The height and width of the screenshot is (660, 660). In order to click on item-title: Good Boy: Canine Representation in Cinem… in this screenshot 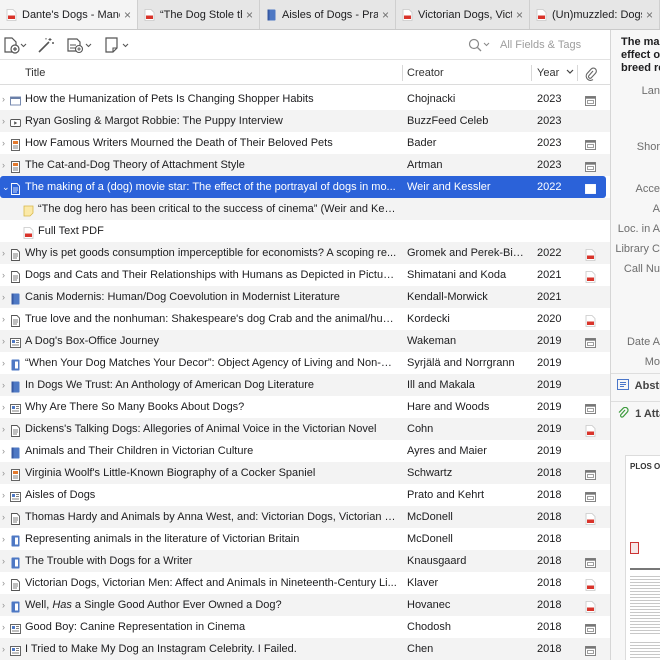, I will do `click(135, 627)`.